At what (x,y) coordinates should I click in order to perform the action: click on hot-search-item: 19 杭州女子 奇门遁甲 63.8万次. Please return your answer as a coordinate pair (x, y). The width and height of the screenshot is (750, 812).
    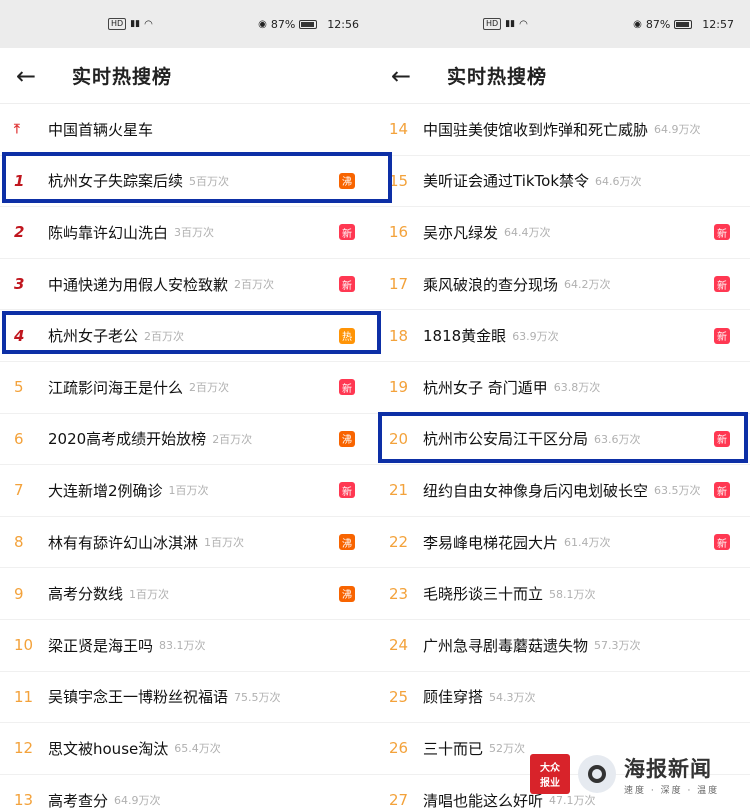
    Looking at the image, I should click on (562, 388).